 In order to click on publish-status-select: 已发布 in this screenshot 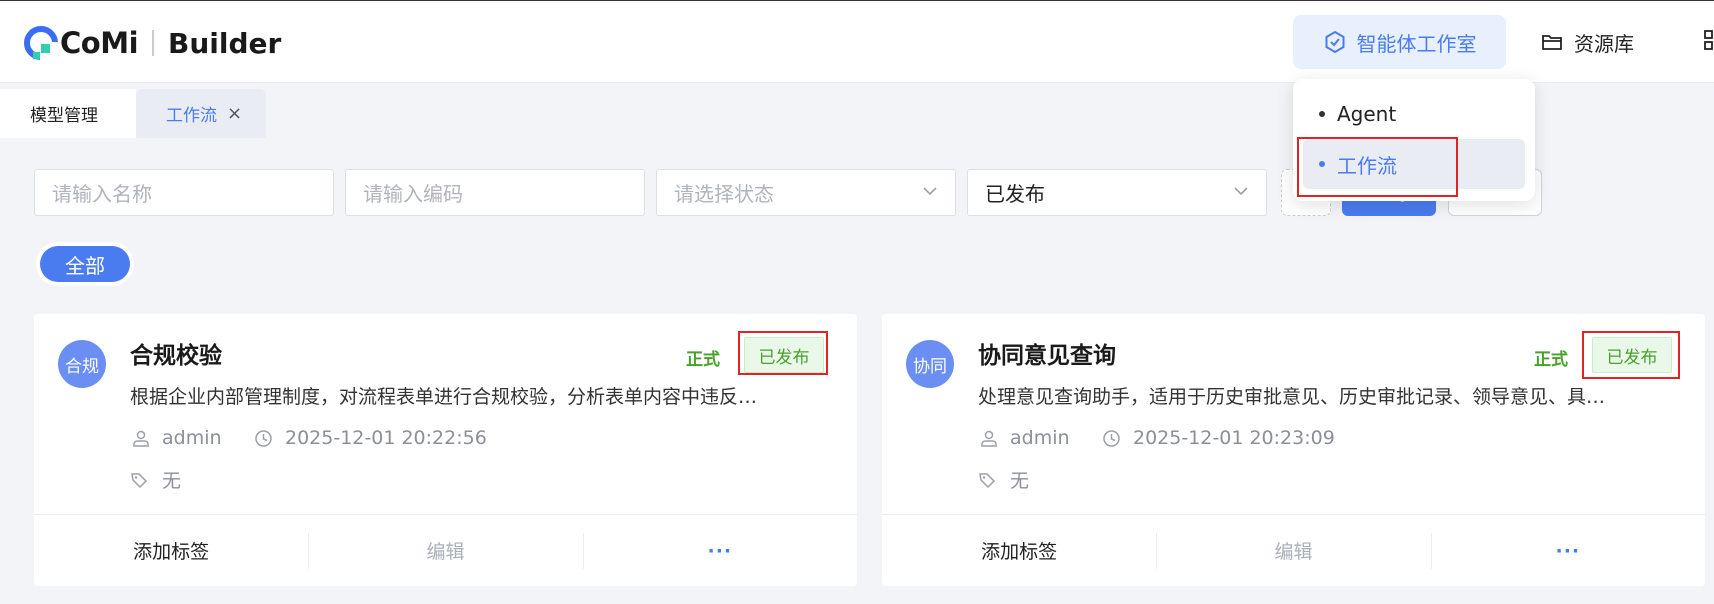, I will do `click(1117, 192)`.